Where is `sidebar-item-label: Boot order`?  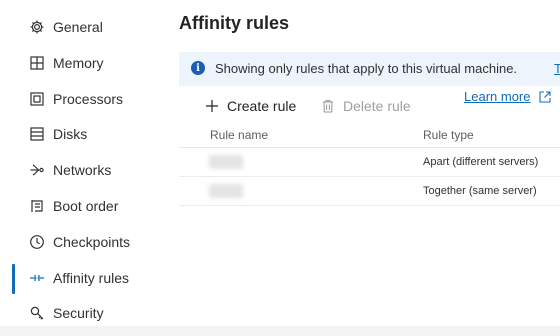
sidebar-item-label: Boot order is located at coordinates (86, 206).